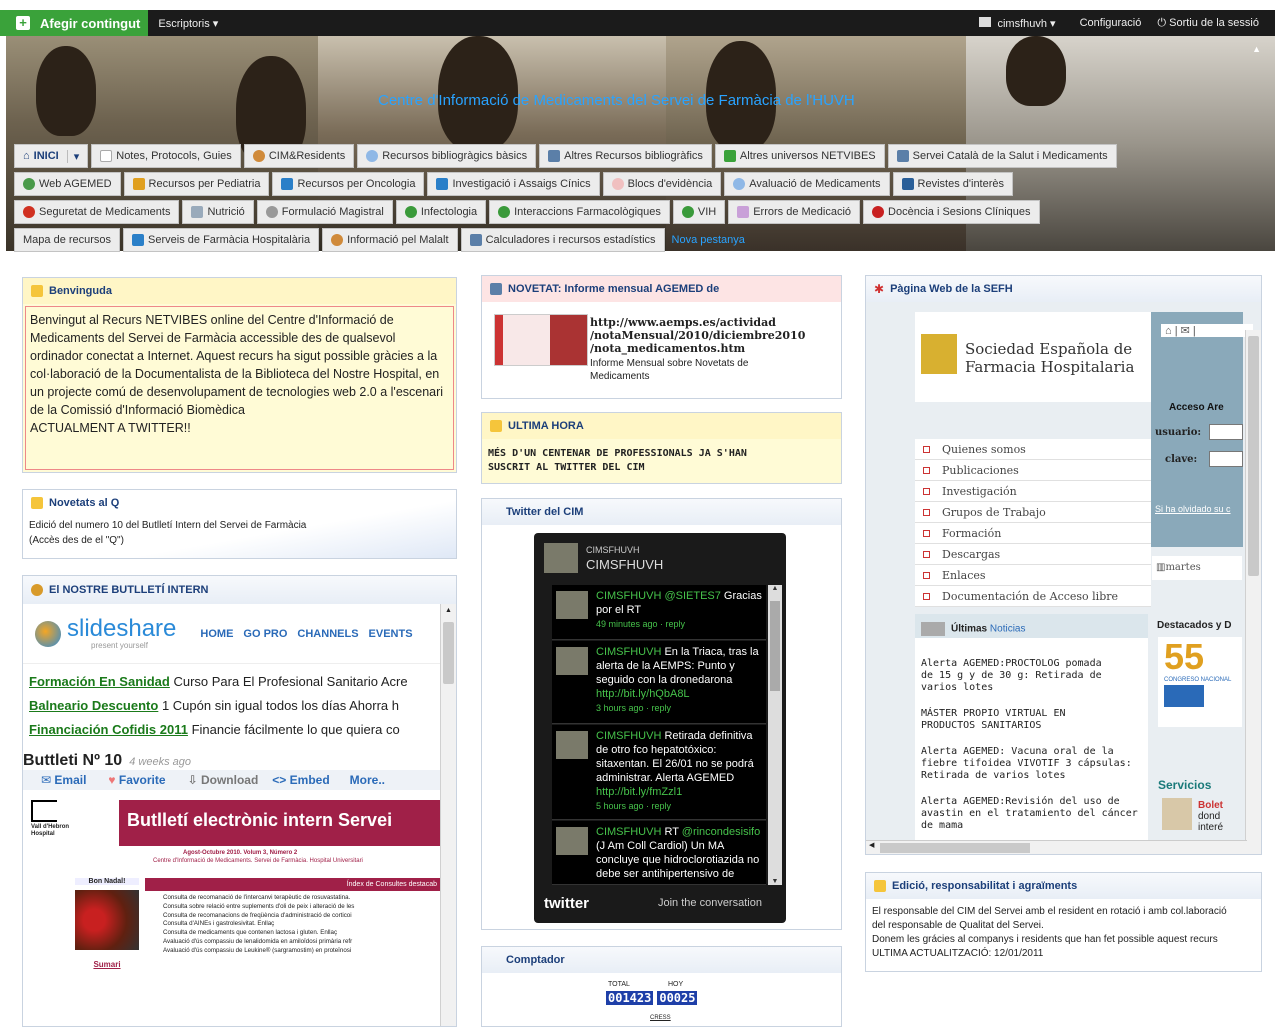  I want to click on tab-universos: Altres universos NETVIBES, so click(799, 156).